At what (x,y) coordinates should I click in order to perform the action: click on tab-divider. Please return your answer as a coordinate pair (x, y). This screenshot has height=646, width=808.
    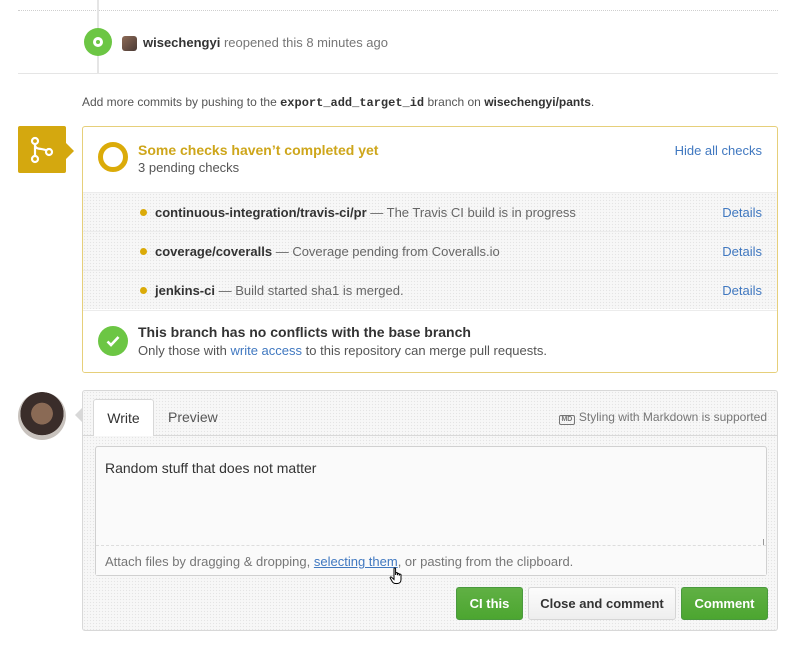
    Looking at the image, I should click on (430, 435).